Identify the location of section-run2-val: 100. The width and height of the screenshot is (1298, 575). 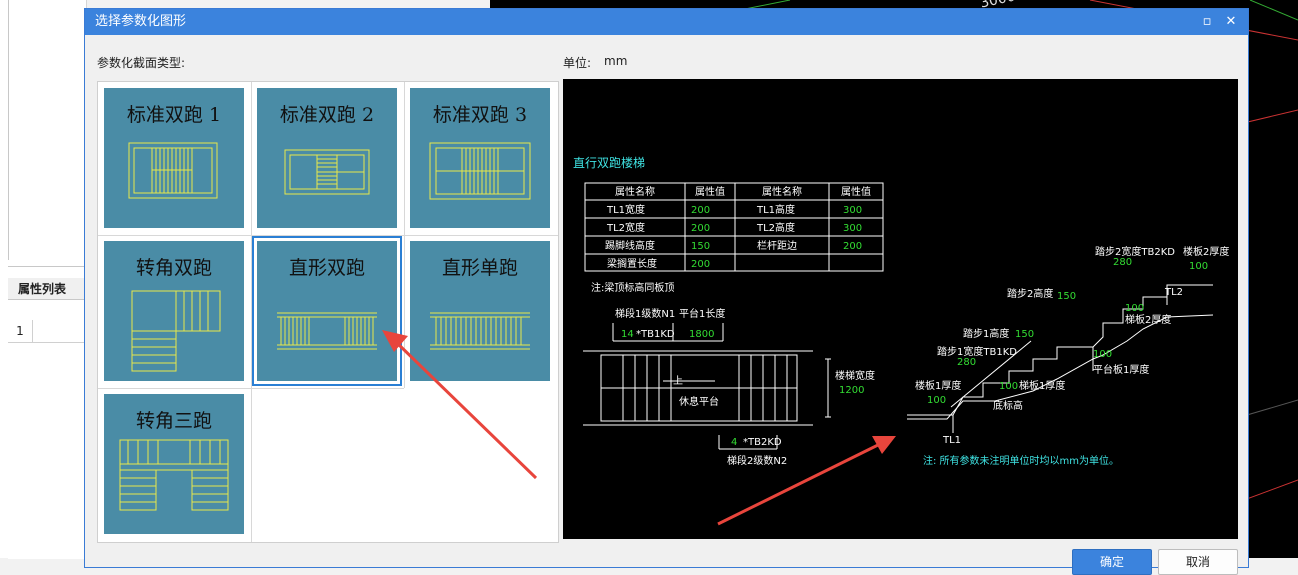
(1134, 308).